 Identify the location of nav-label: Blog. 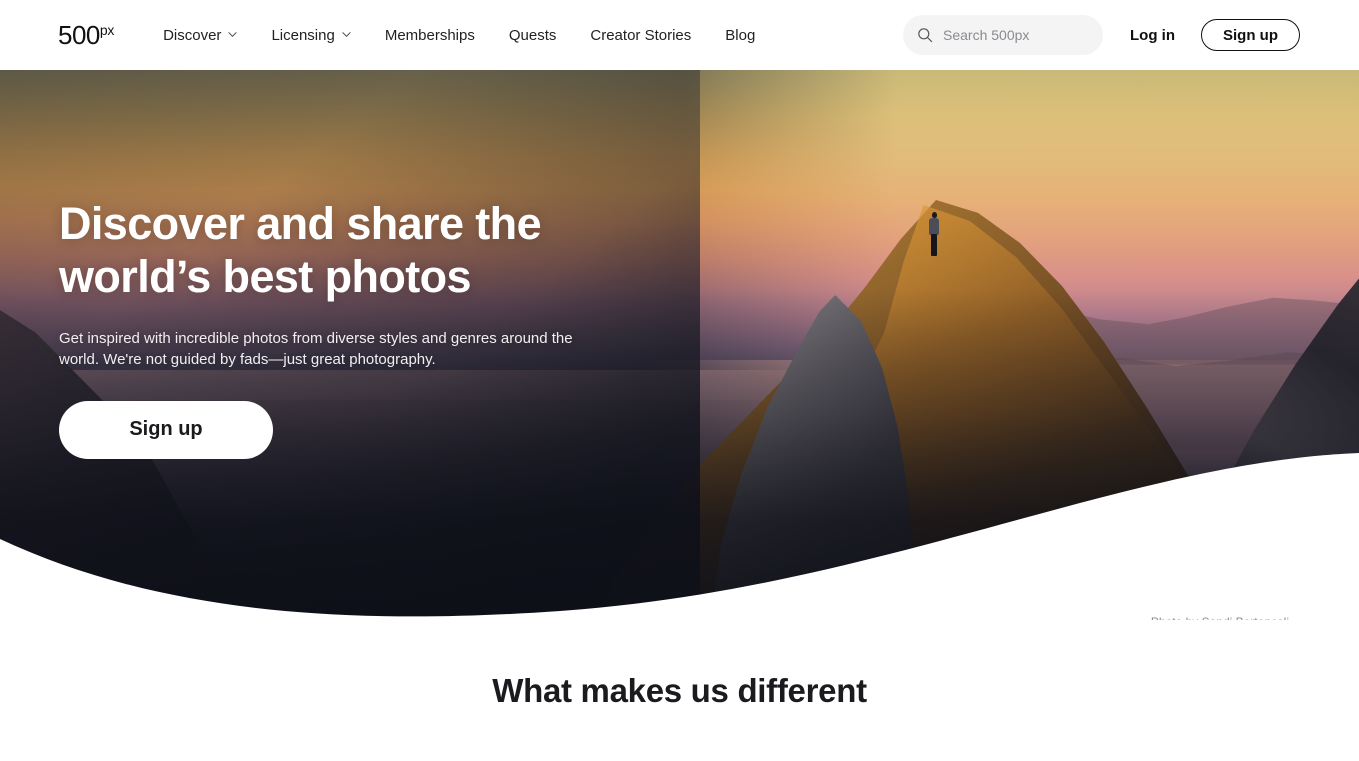
(740, 35).